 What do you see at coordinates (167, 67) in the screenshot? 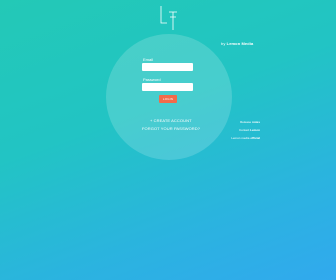
I see `email-input` at bounding box center [167, 67].